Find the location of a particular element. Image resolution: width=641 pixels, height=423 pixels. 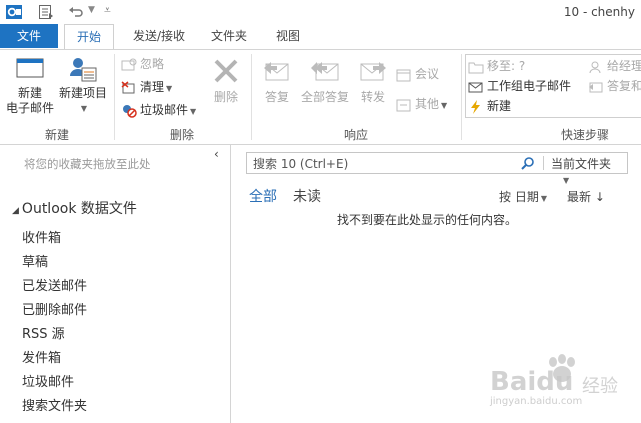

ignore-button: 忽略 is located at coordinates (142, 64).